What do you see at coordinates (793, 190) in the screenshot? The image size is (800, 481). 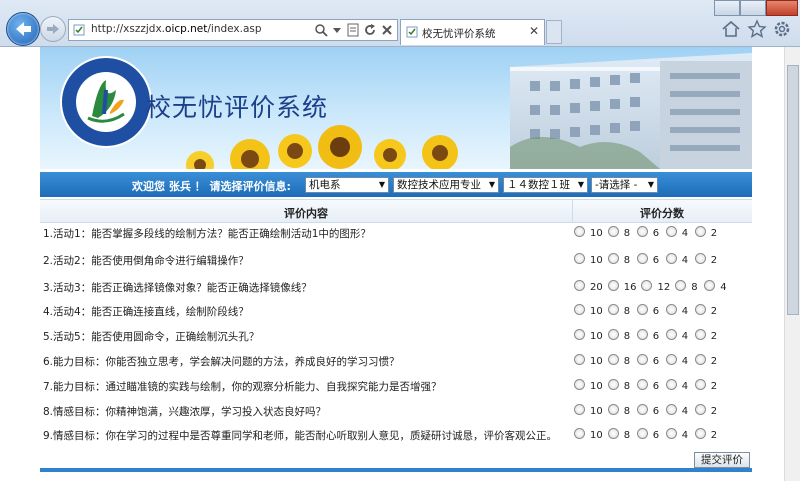 I see `scrollbar-thumb` at bounding box center [793, 190].